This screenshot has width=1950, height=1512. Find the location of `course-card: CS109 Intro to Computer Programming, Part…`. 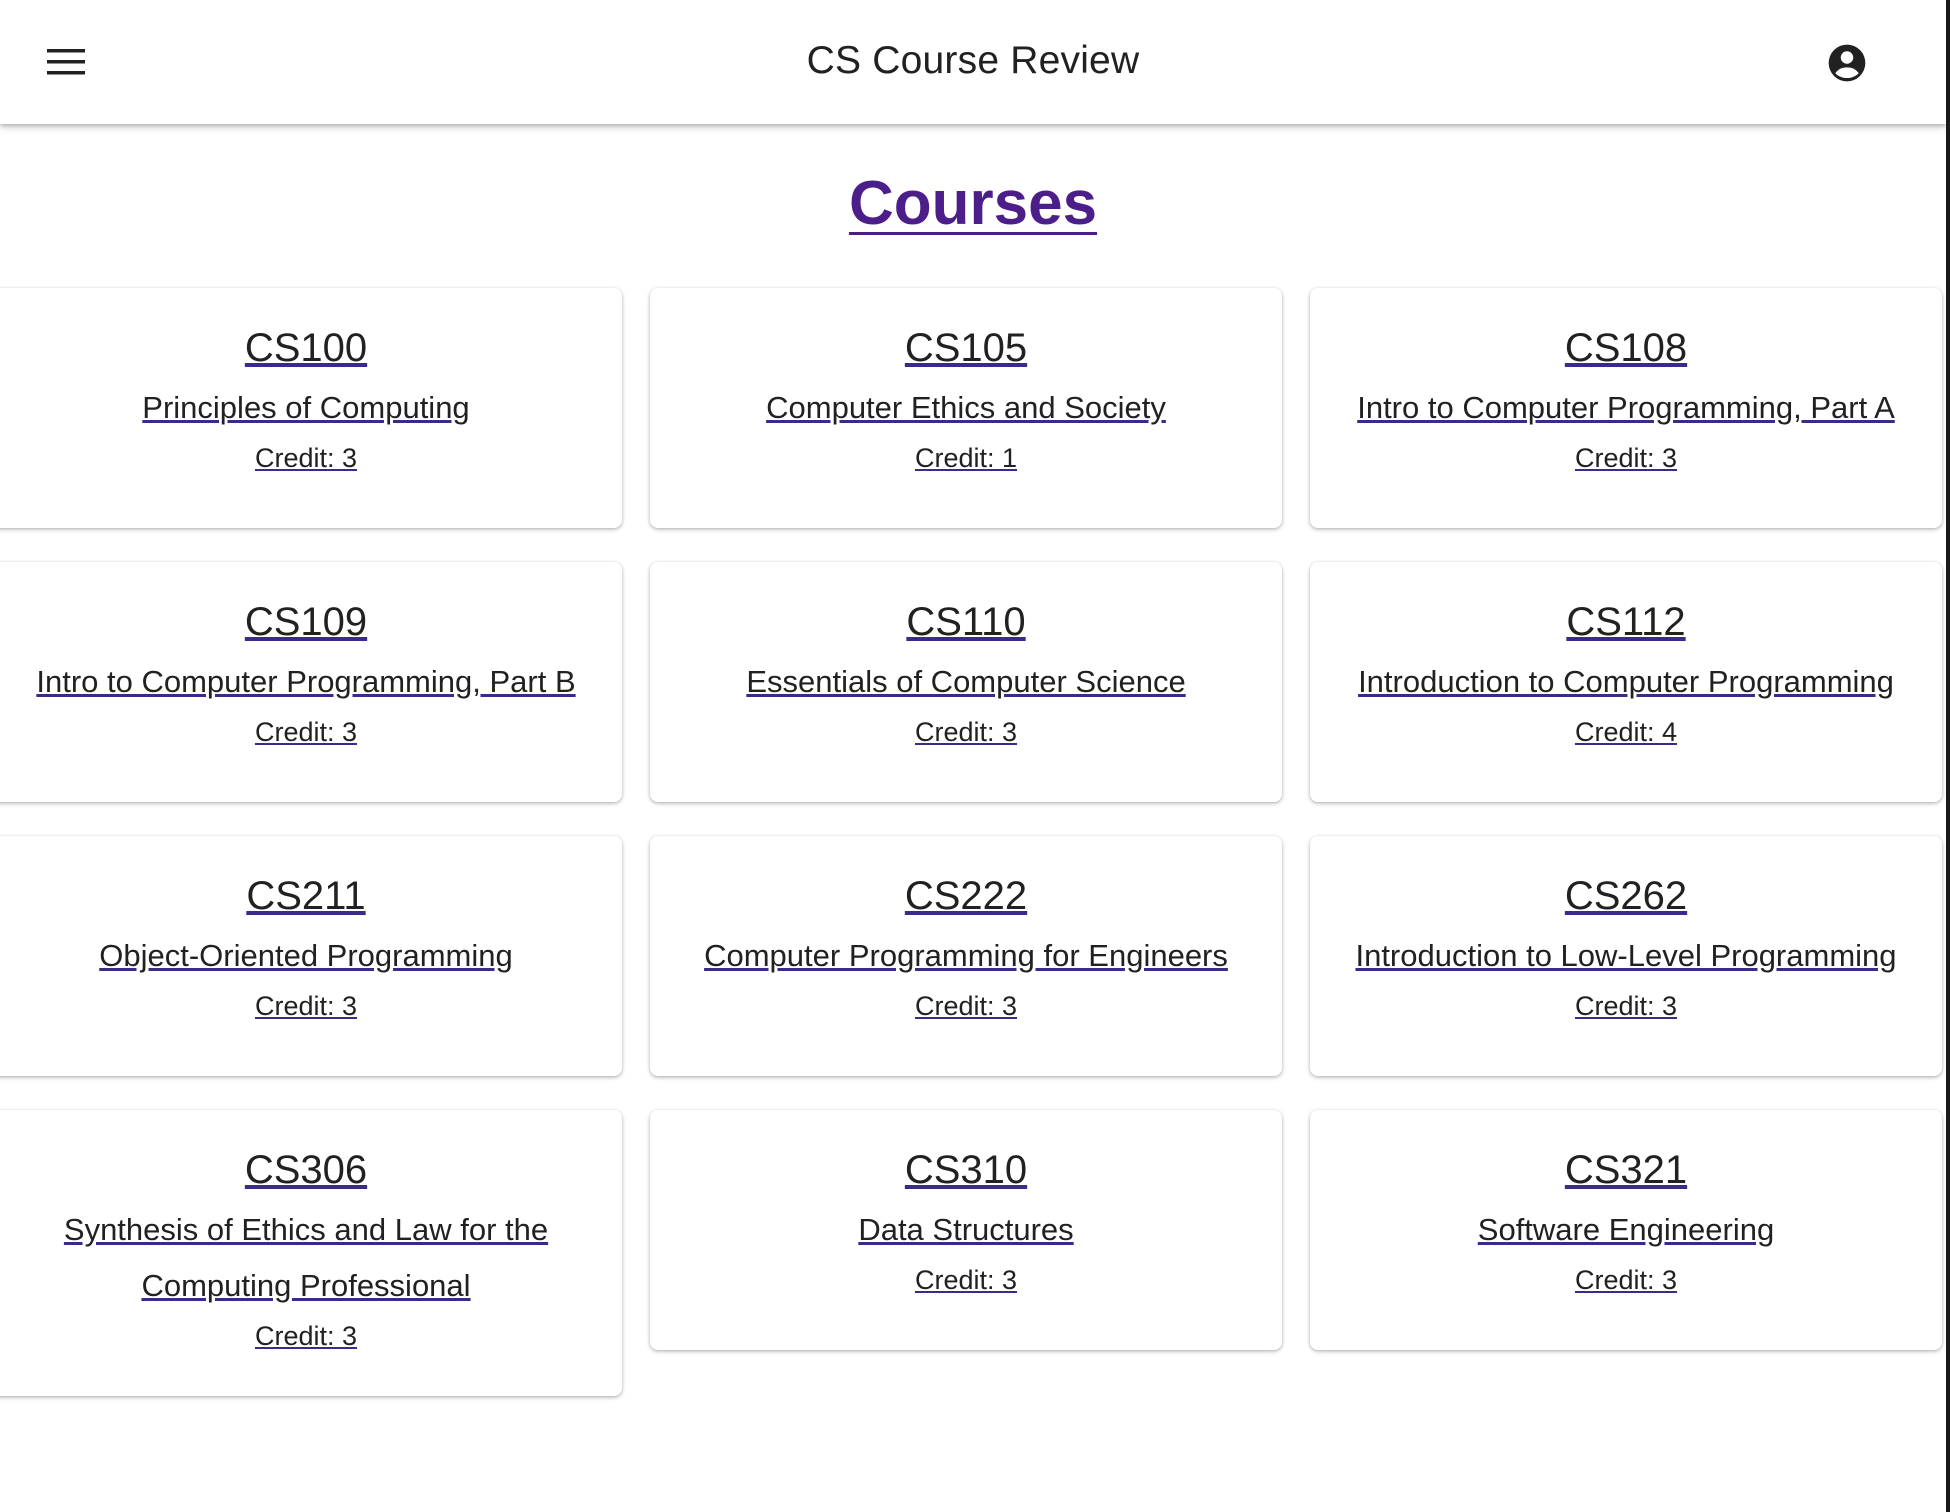

course-card: CS109 Intro to Computer Programming, Part… is located at coordinates (311, 682).